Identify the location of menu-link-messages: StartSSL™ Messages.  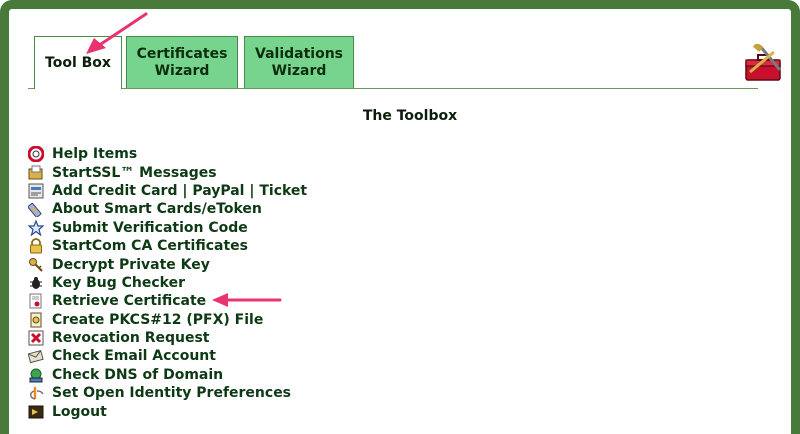
(134, 173).